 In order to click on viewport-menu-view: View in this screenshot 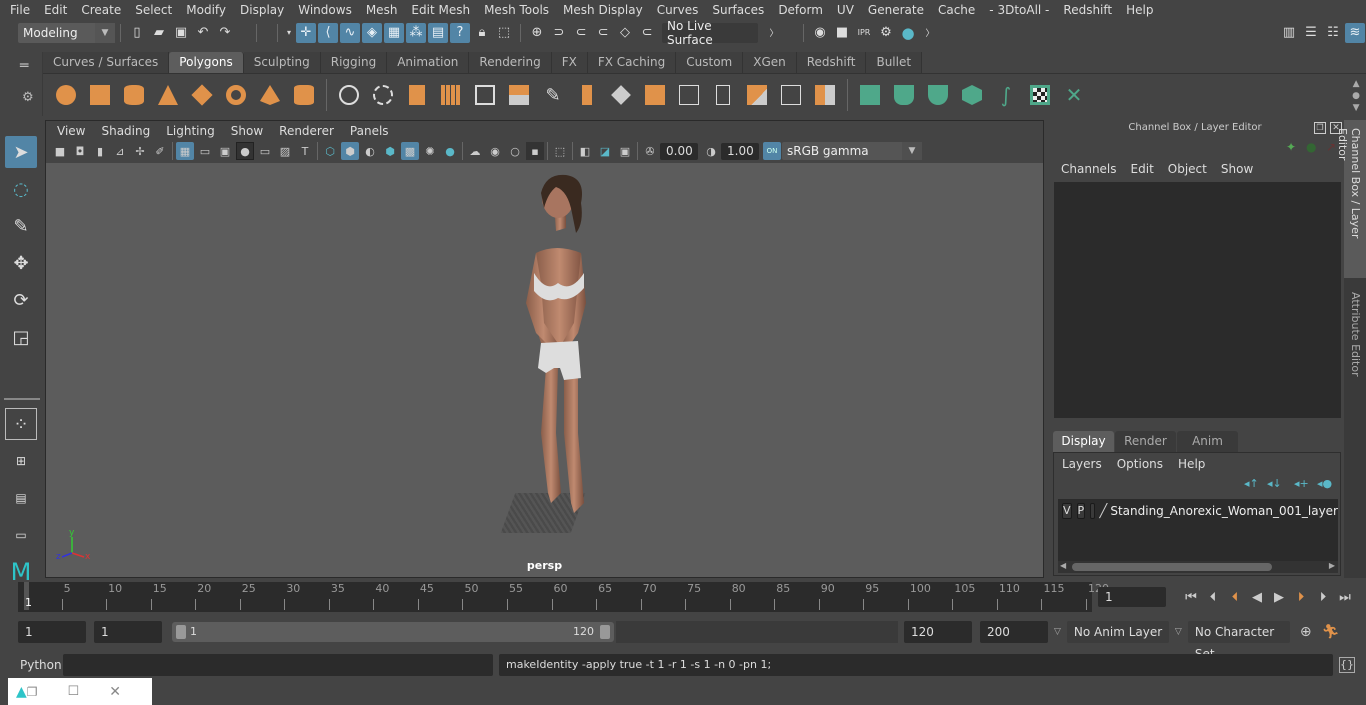, I will do `click(71, 131)`.